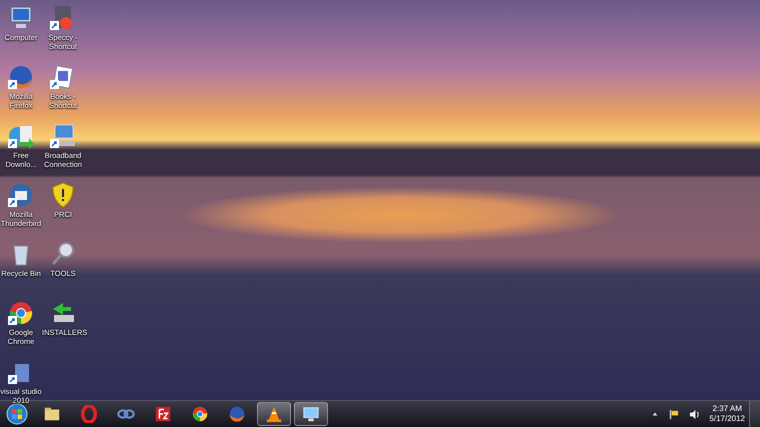 The height and width of the screenshot is (427, 760). Describe the element at coordinates (163, 414) in the screenshot. I see `filezilla-icon` at that location.